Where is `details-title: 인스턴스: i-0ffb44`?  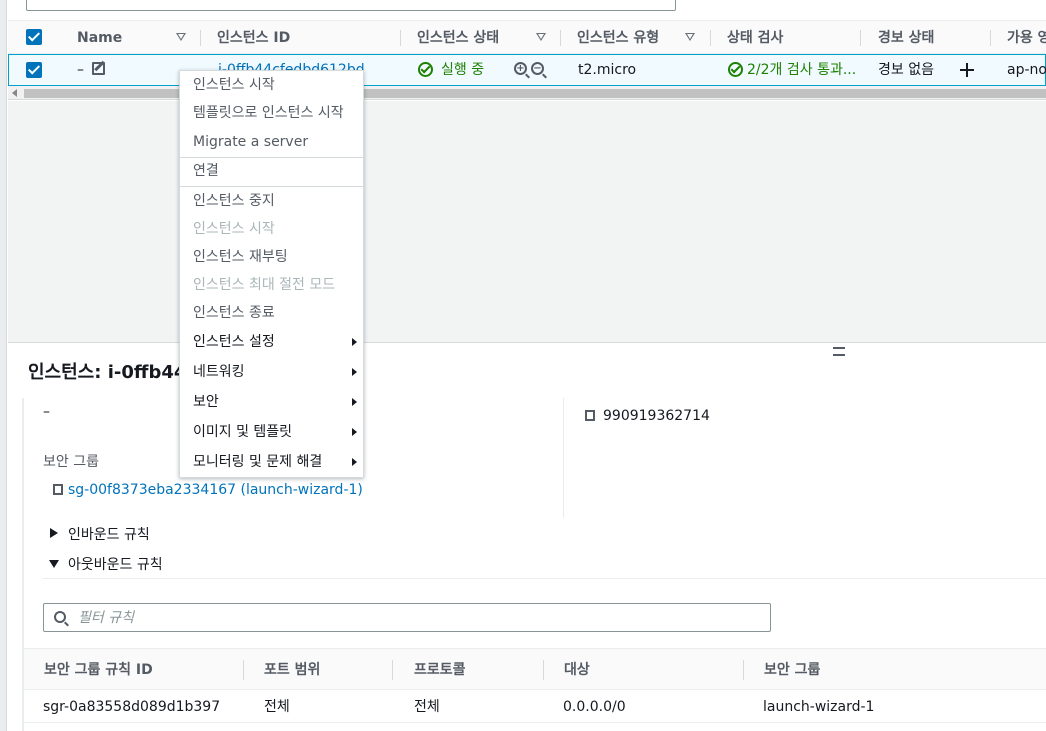
details-title: 인스턴스: i-0ffb44 is located at coordinates (107, 372).